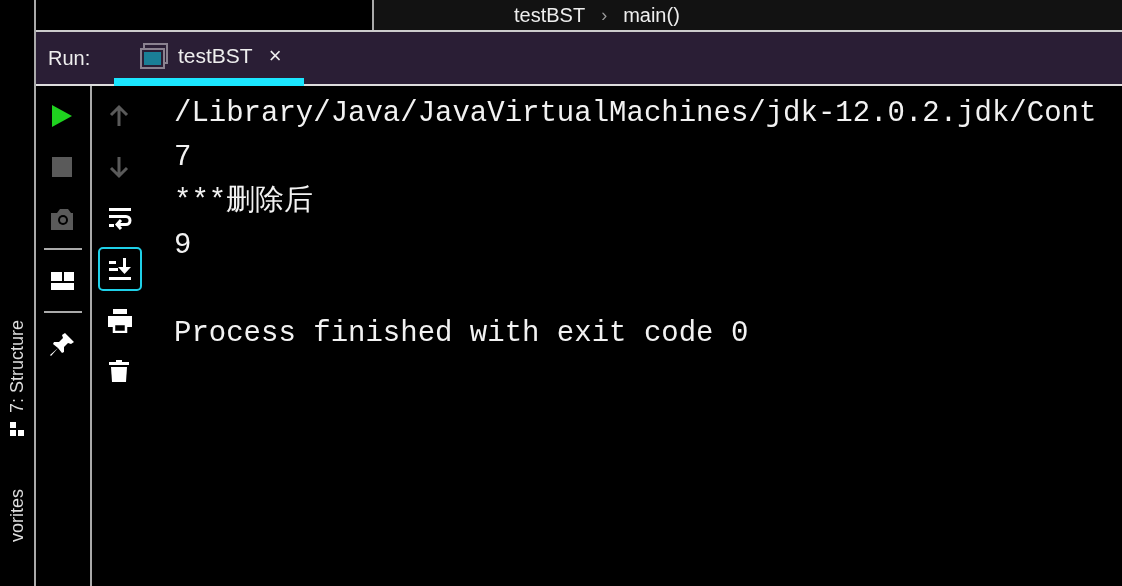 The width and height of the screenshot is (1122, 586). I want to click on breadcrumb-item: testBST, so click(550, 15).